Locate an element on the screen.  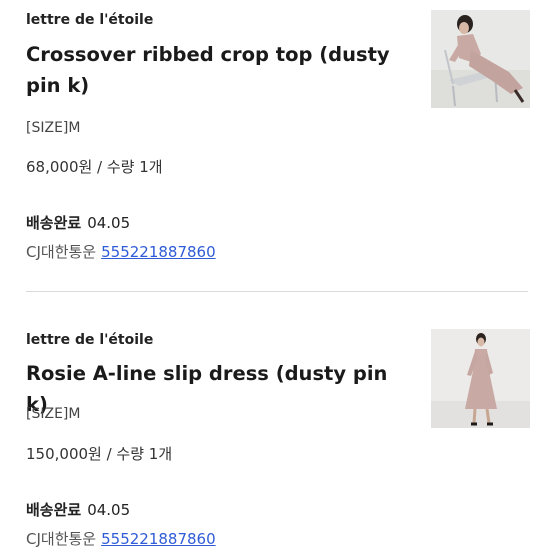
price-quantity: 150,000원 / 수량 1개 is located at coordinates (99, 454).